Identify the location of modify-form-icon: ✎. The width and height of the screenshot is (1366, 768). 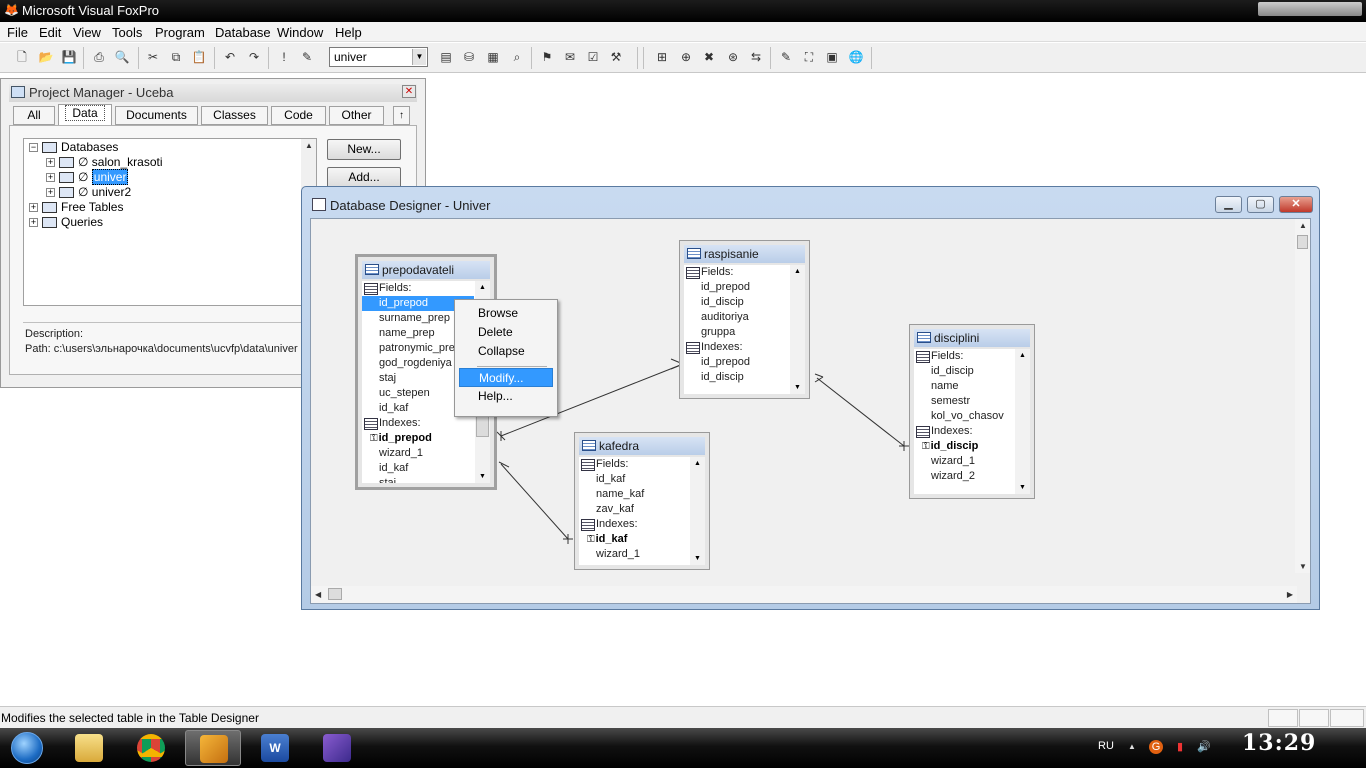
(307, 57).